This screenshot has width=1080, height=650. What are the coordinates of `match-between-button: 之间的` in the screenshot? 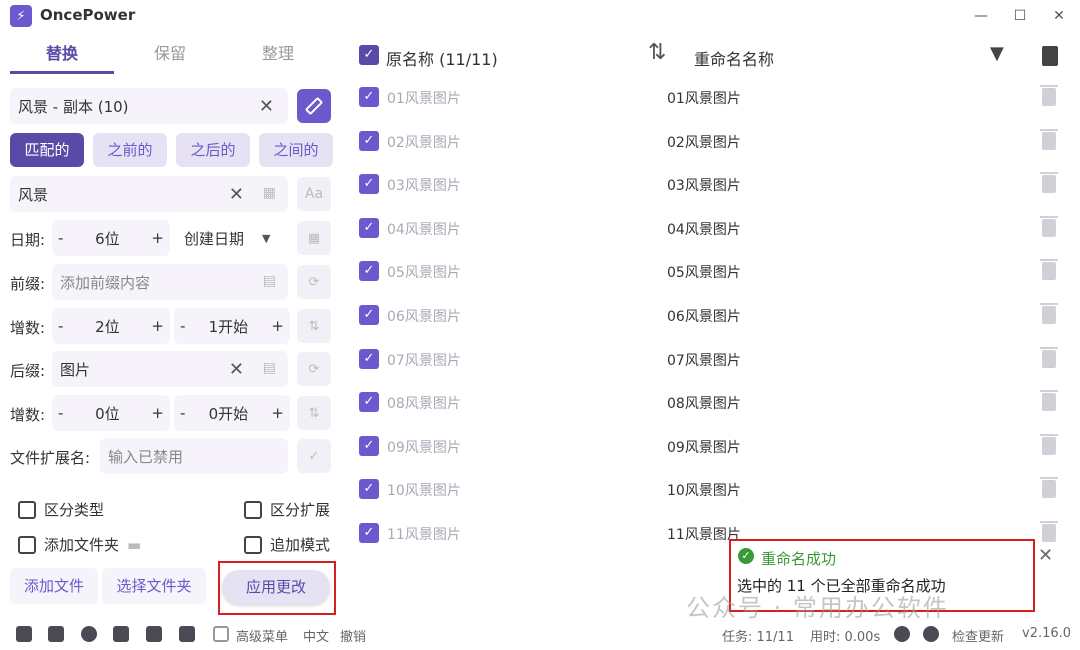 It's located at (296, 150).